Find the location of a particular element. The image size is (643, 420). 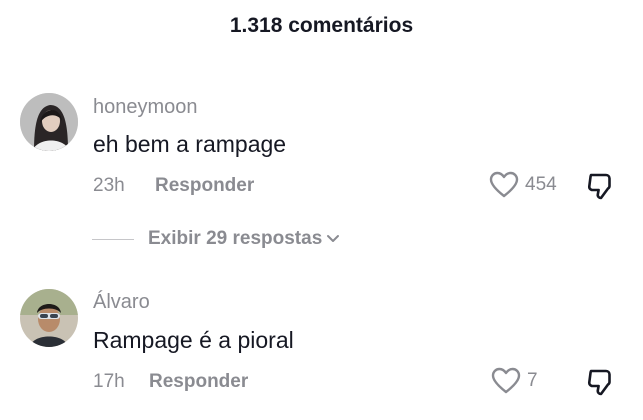

like-button: 454 is located at coordinates (523, 185).